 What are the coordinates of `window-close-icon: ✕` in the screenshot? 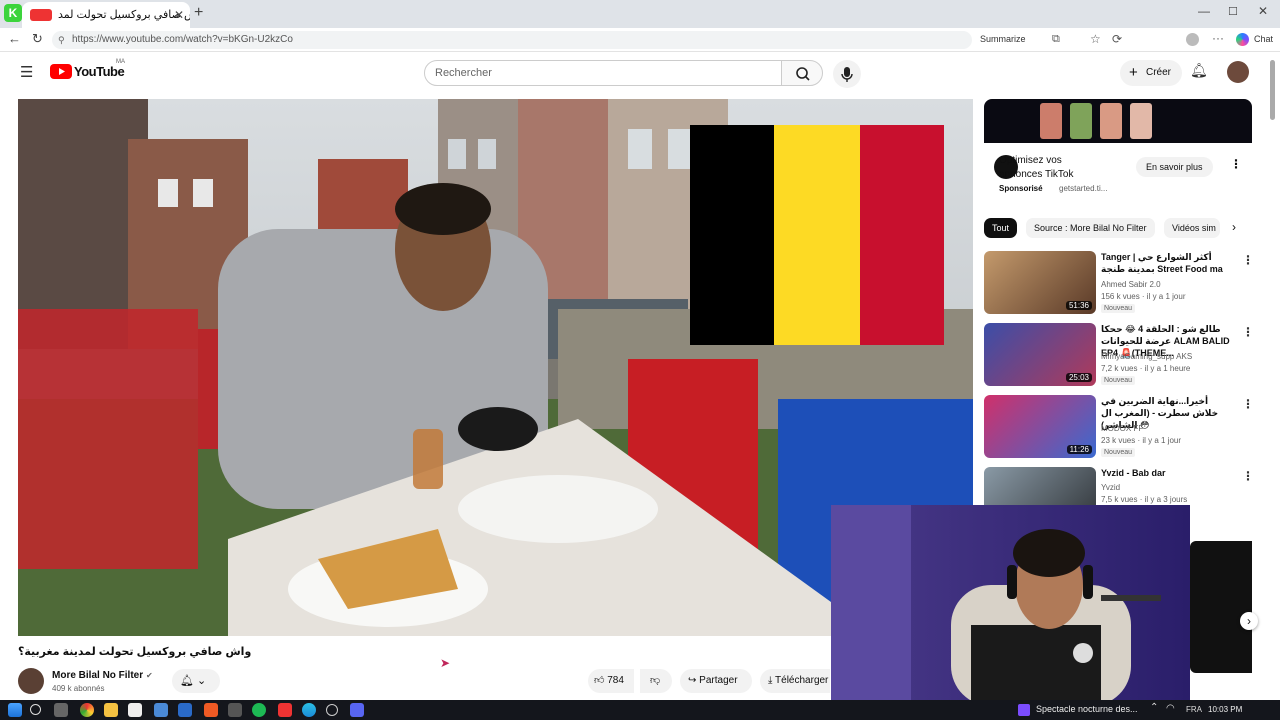 It's located at (1263, 11).